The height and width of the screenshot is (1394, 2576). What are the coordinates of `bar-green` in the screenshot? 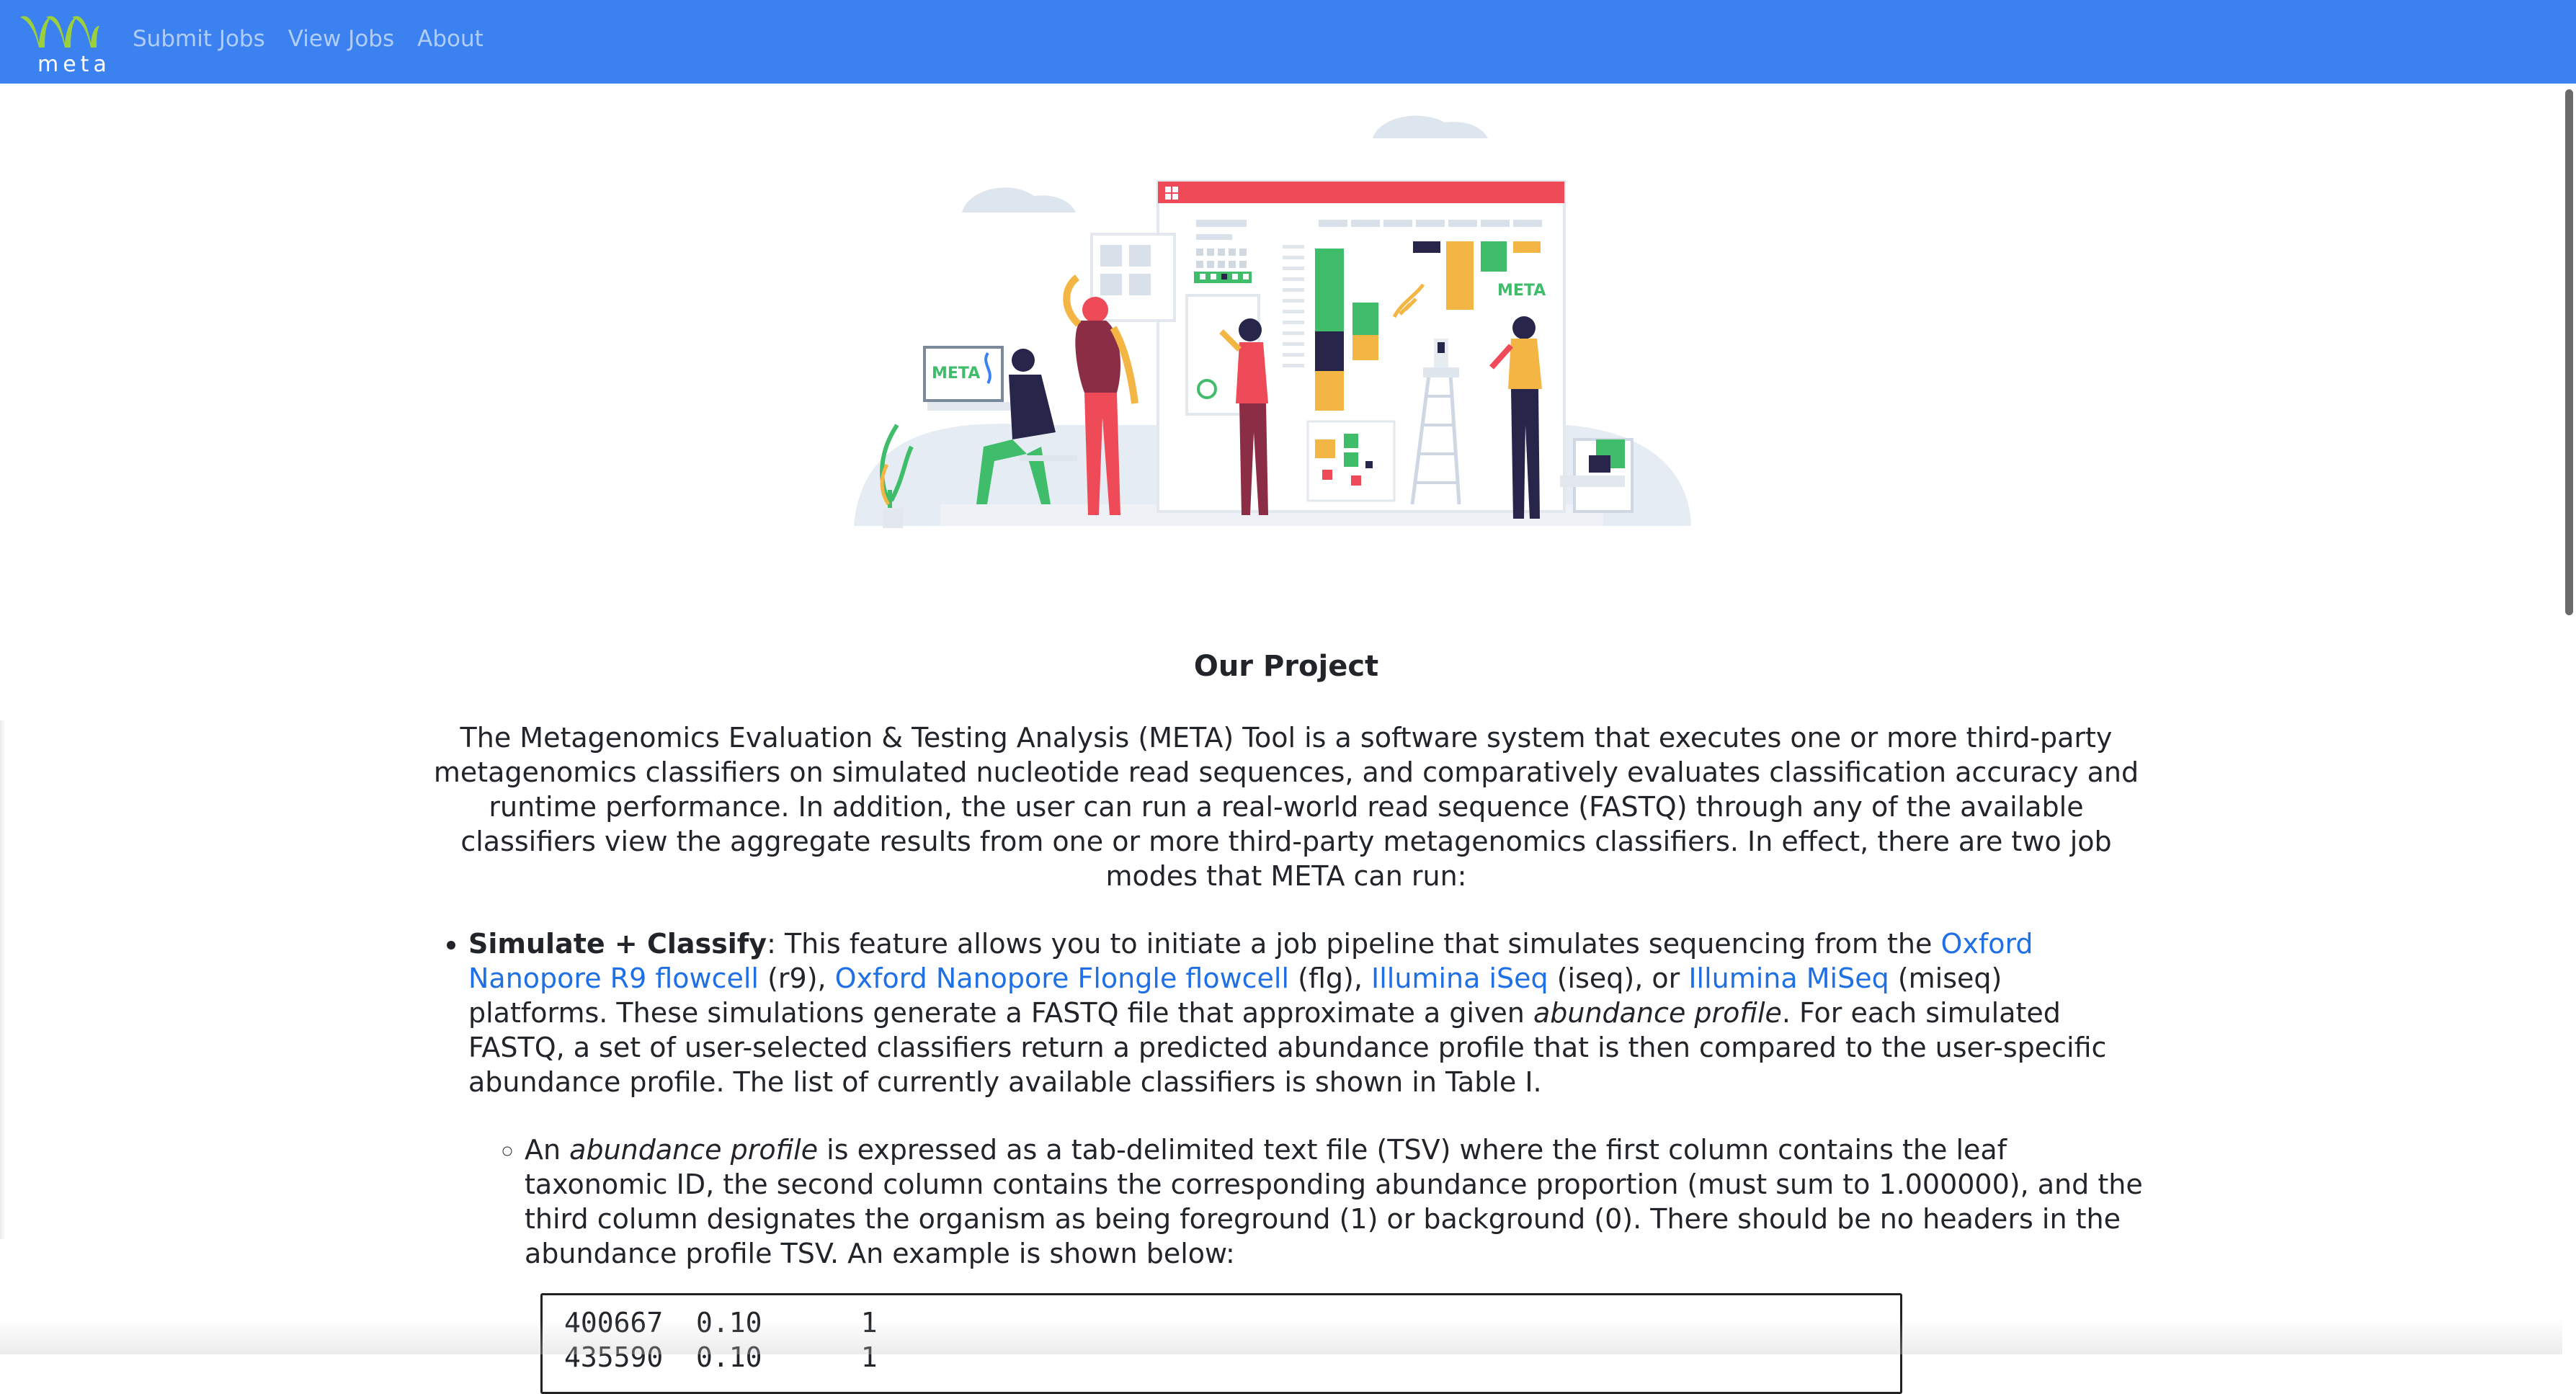 It's located at (1329, 290).